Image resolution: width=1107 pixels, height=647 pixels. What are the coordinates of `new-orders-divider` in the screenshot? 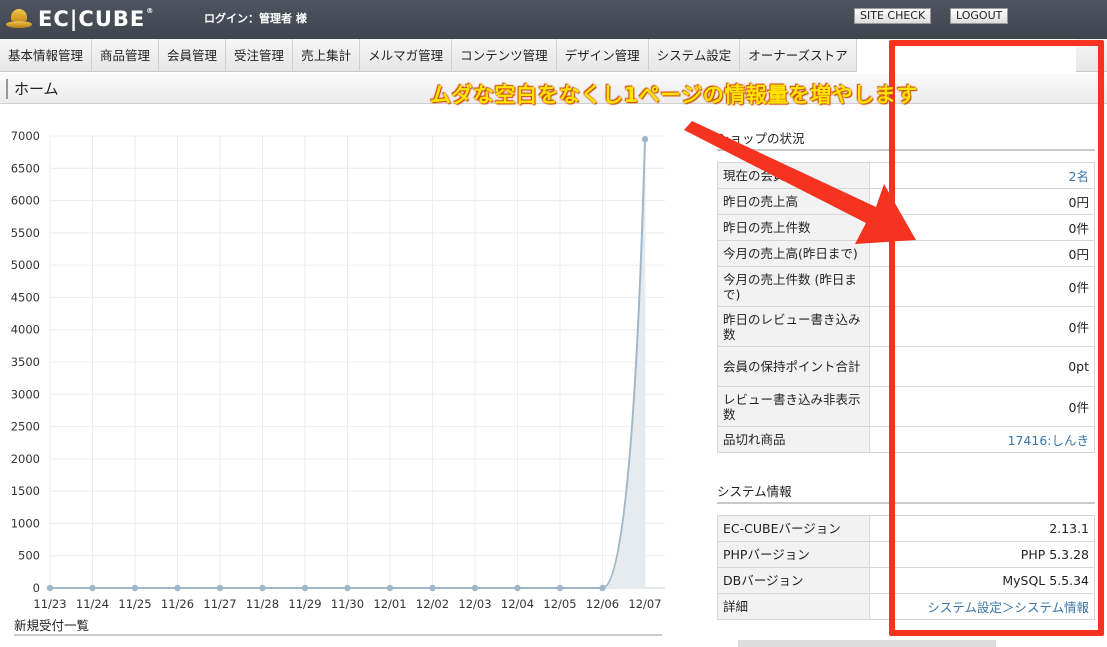 It's located at (338, 635).